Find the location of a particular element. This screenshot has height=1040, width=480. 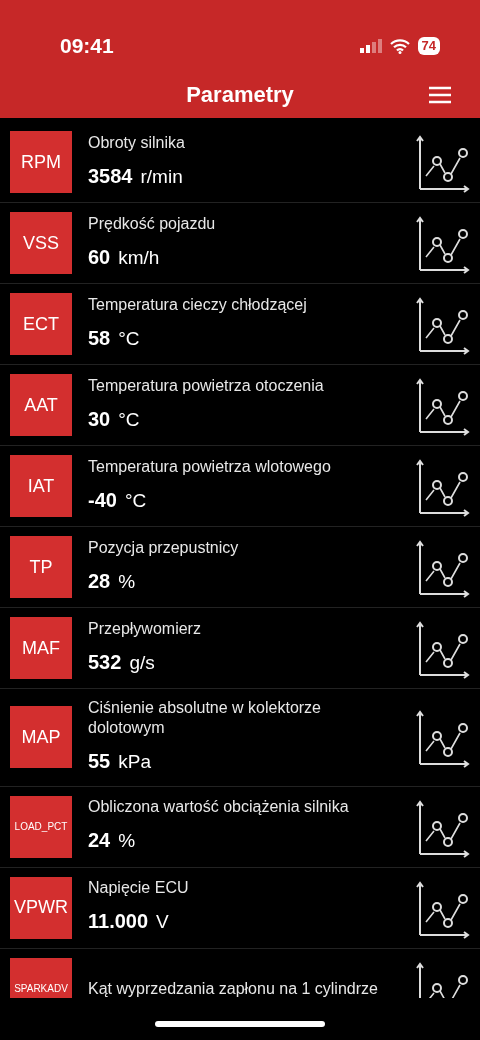

parameter-code-tile: MAF is located at coordinates (41, 648).